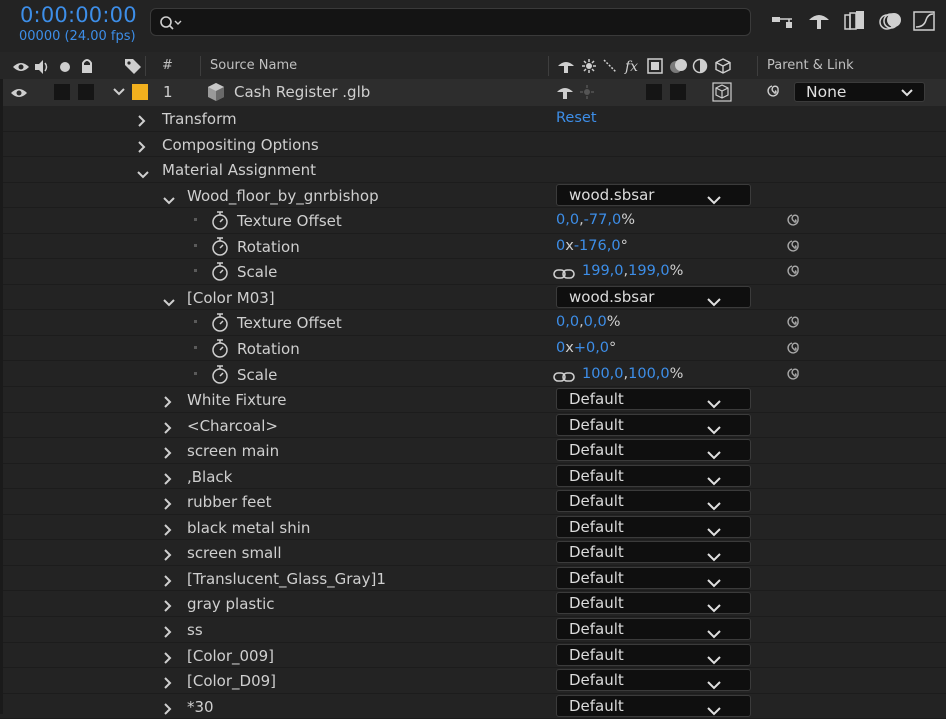 This screenshot has width=946, height=719. I want to click on value-v2: 199,0, so click(649, 271).